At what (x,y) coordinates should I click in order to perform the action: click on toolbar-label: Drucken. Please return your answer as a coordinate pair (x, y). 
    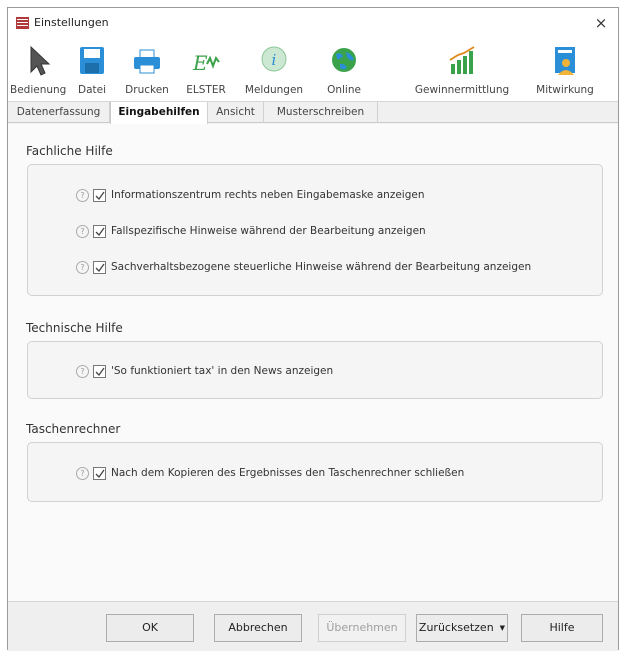
    Looking at the image, I should click on (147, 90).